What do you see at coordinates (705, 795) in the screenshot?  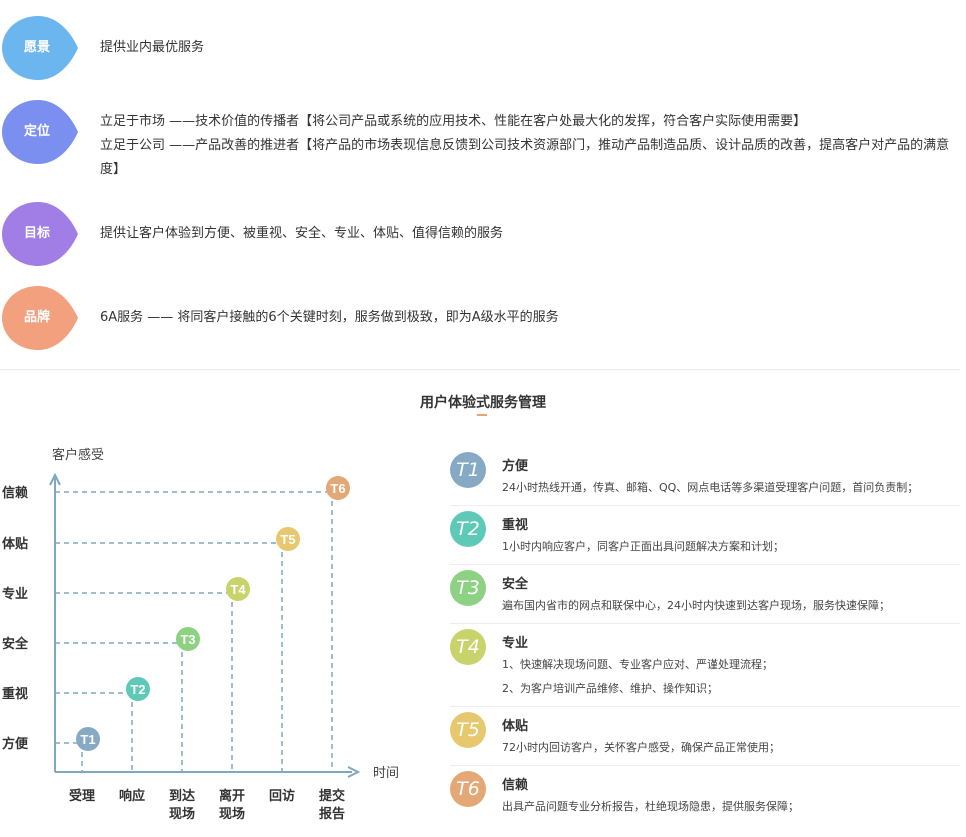 I see `list-item: T6 信赖 出具产品问题专业分析报告，杜绝现场隐患，提供服务保障；` at bounding box center [705, 795].